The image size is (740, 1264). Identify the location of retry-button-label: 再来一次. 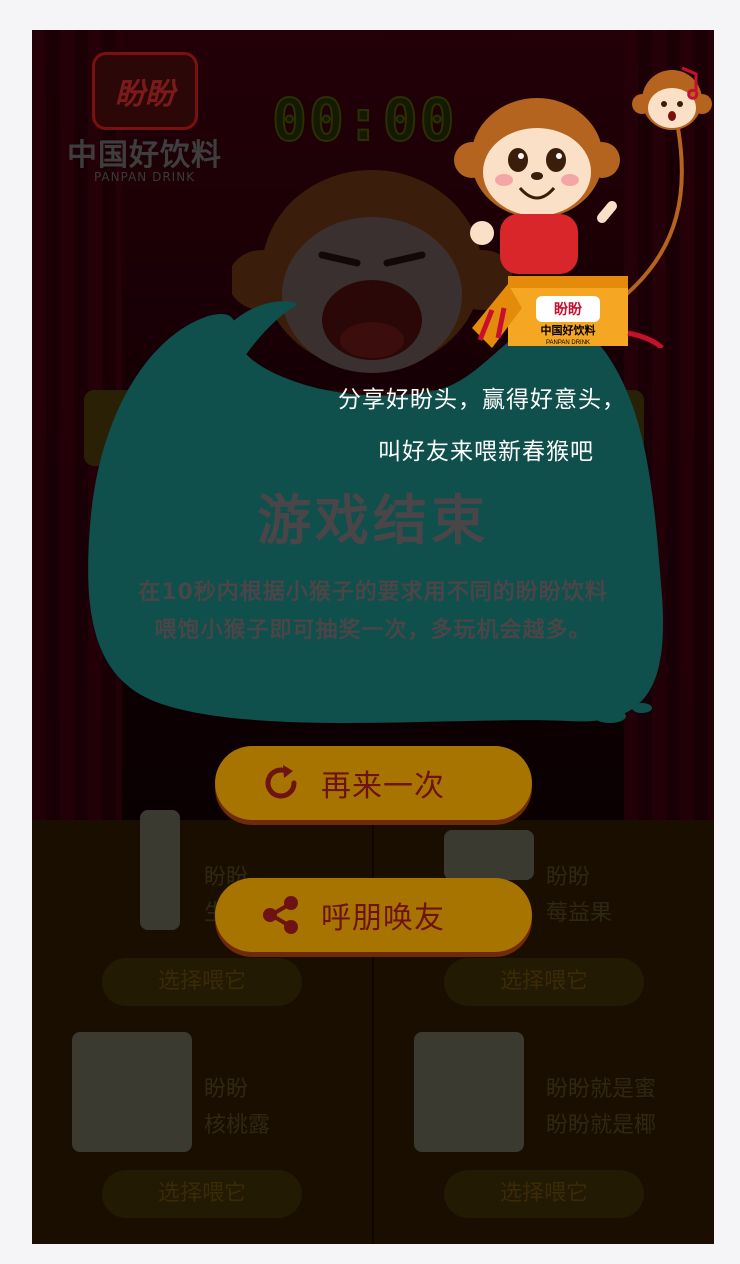
(383, 786).